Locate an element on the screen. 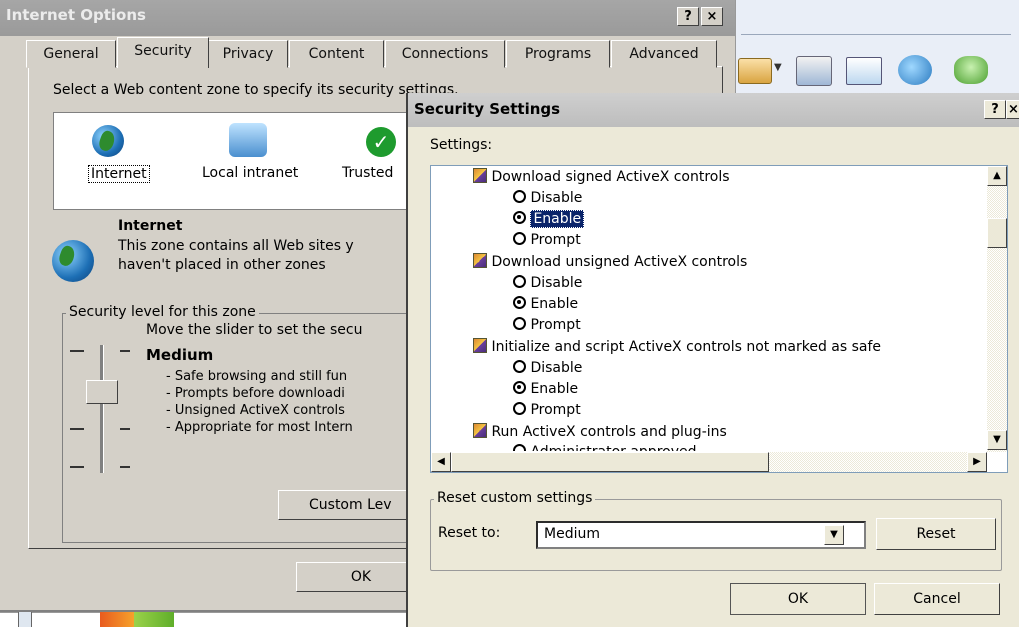 Image resolution: width=1019 pixels, height=628 pixels. tab-general: General is located at coordinates (71, 54).